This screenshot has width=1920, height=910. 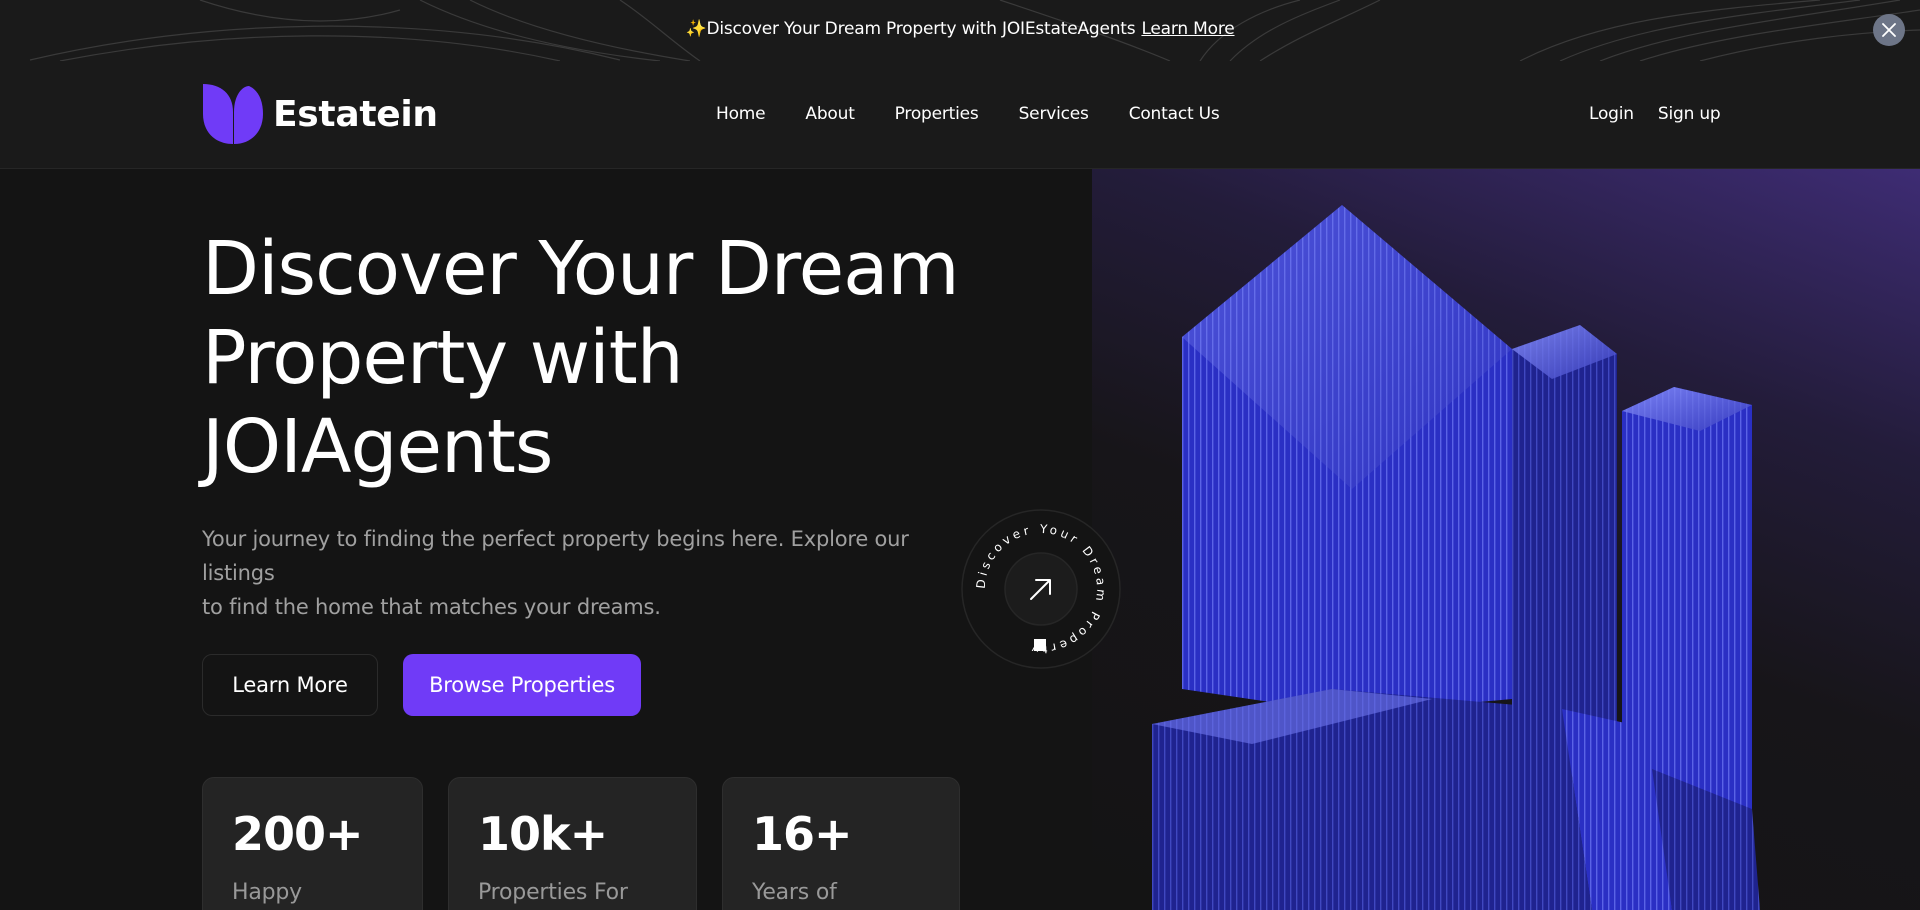 I want to click on login-link: Login, so click(x=1611, y=114).